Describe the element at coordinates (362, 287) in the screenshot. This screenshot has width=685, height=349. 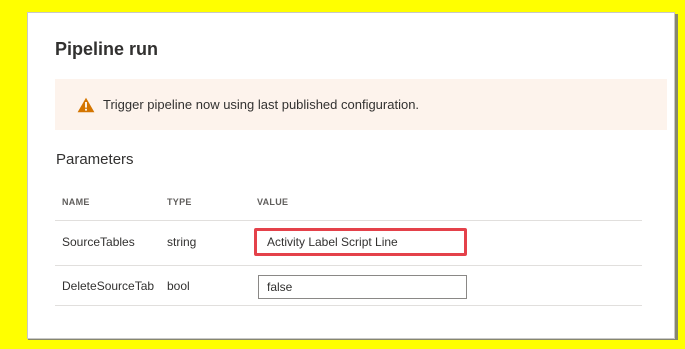
I see `param-value-deletesourcetab-input: false` at that location.